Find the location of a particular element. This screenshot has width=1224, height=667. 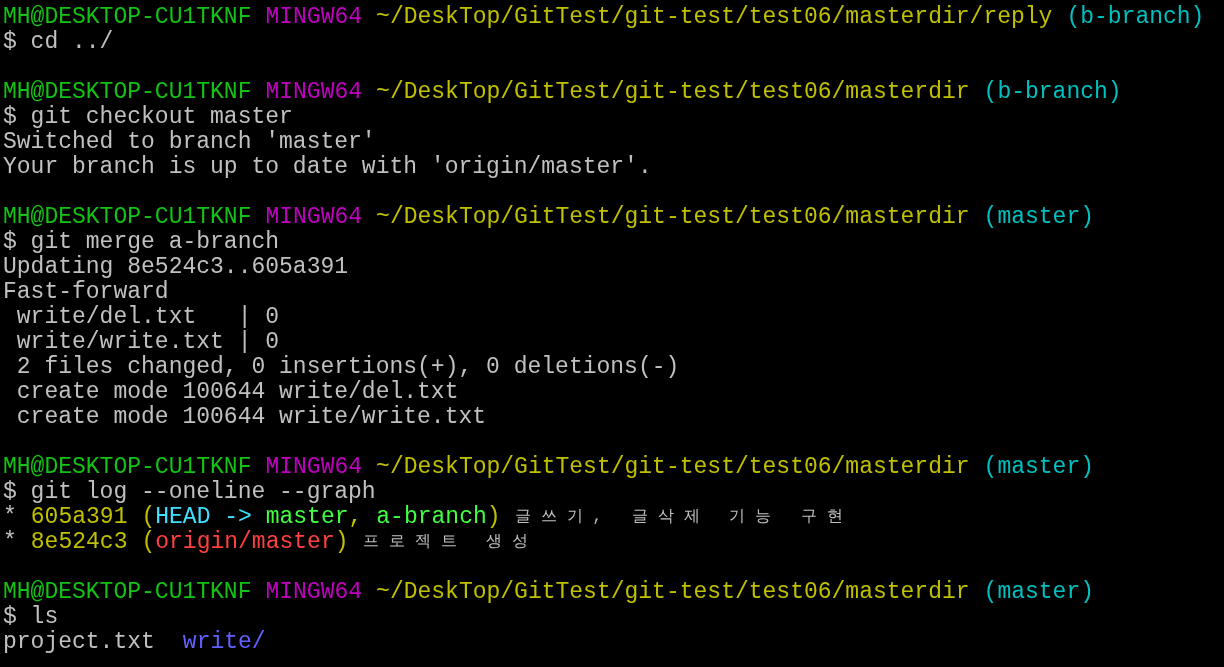

output-text: Updating 8e524c3..605a391 is located at coordinates (176, 267).